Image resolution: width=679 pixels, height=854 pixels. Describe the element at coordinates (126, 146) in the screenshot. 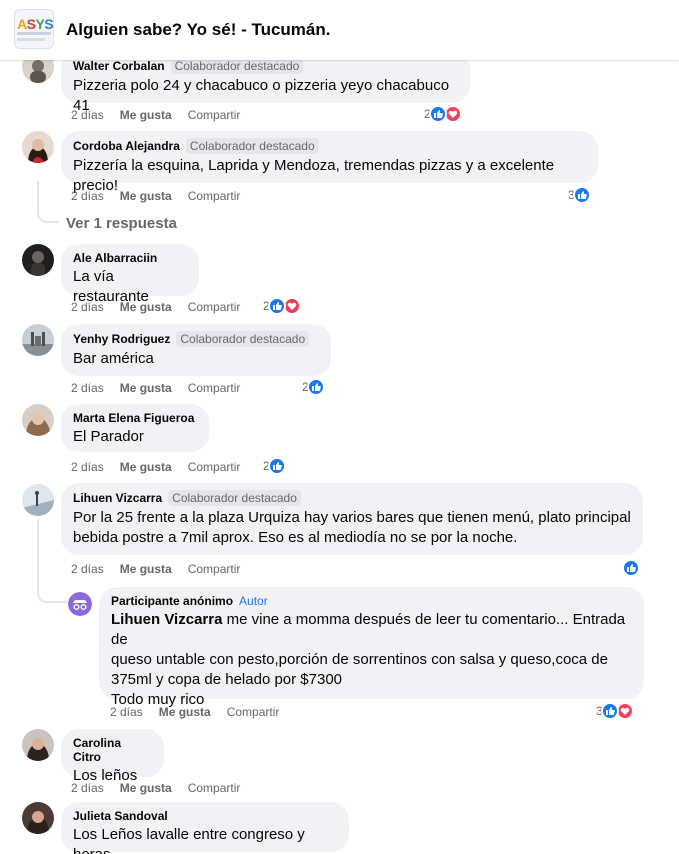

I see `comment-author: Cordoba Alejandra` at that location.